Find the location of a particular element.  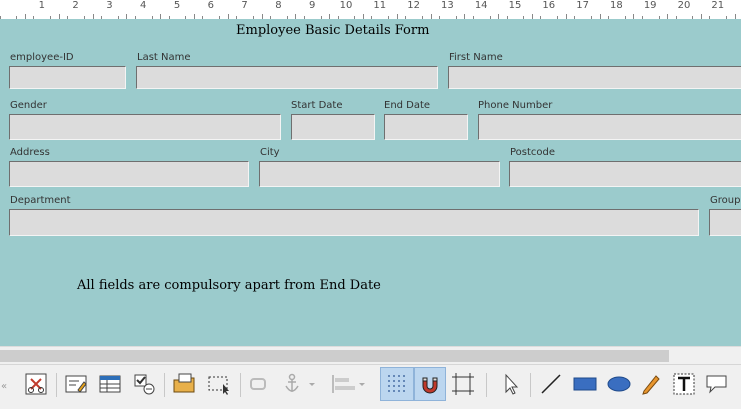

anchor-icon is located at coordinates (298, 384).